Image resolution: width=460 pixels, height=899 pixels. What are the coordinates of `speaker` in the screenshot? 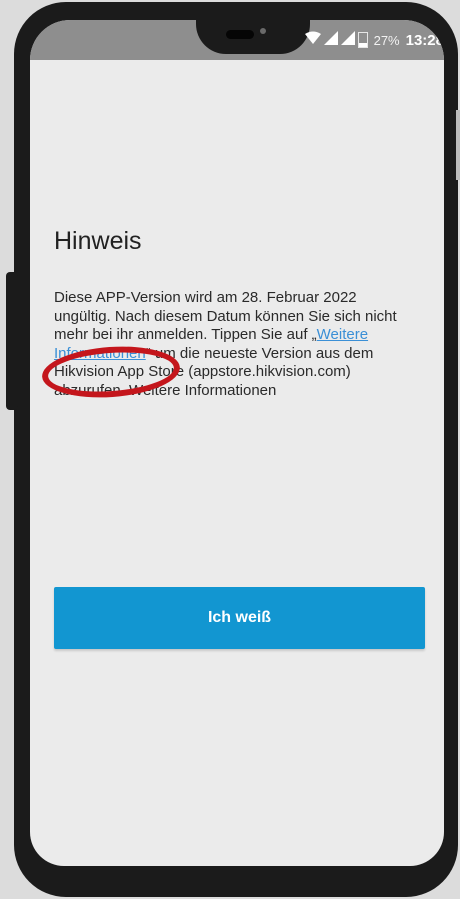 It's located at (240, 34).